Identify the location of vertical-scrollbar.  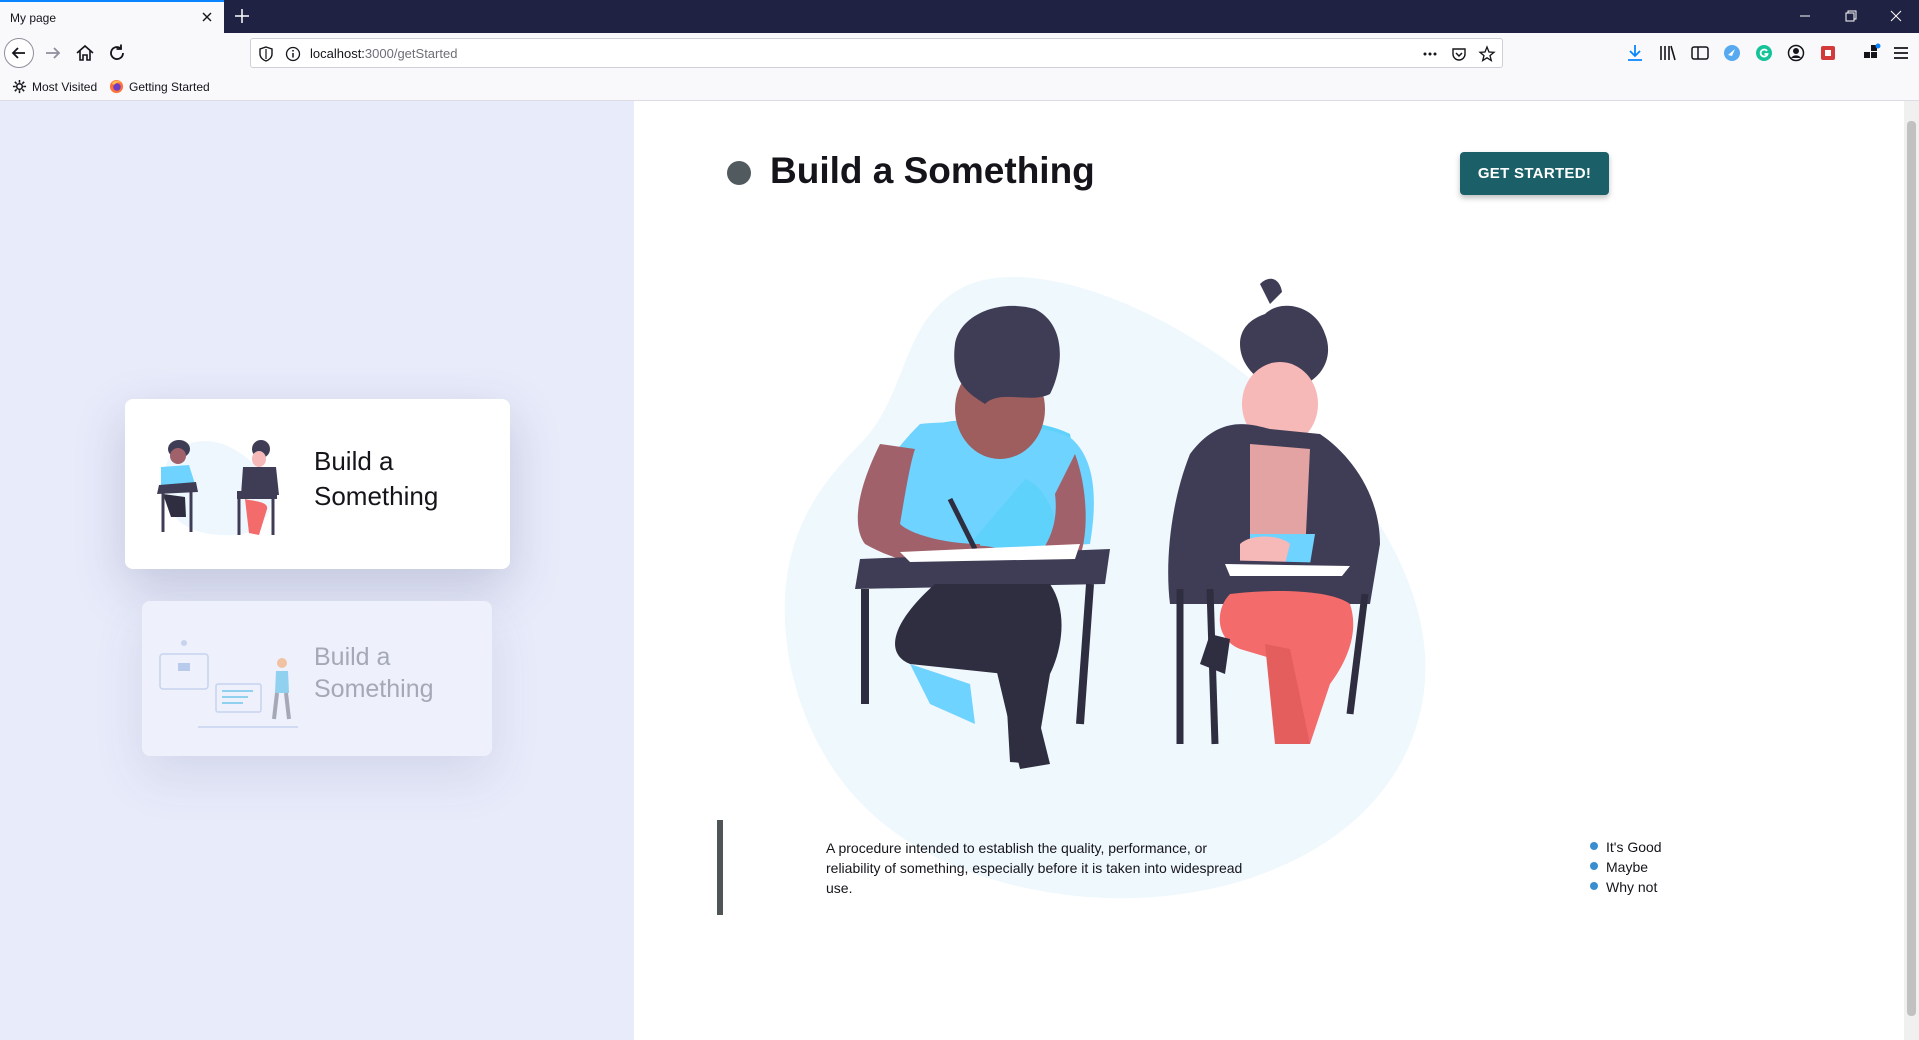
(1911, 570).